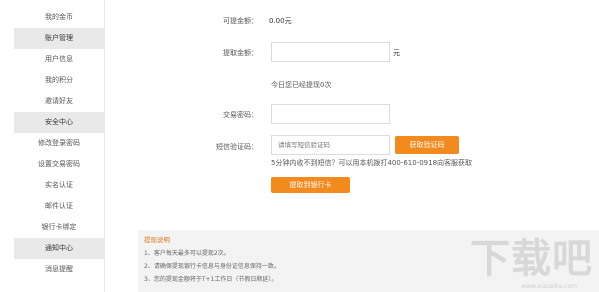 This screenshot has height=292, width=599. What do you see at coordinates (330, 114) in the screenshot?
I see `trade-password-input` at bounding box center [330, 114].